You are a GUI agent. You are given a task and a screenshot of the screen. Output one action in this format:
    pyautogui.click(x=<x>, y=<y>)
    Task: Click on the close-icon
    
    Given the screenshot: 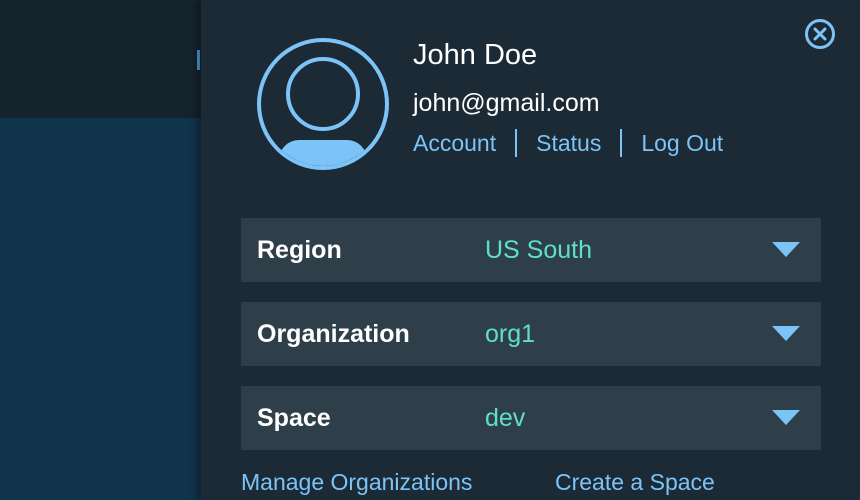 What is the action you would take?
    pyautogui.click(x=820, y=34)
    